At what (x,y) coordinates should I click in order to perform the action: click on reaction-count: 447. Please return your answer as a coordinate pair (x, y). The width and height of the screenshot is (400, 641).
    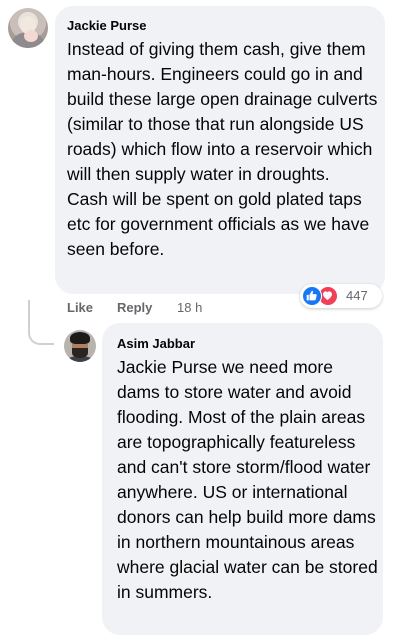
    Looking at the image, I should click on (357, 295).